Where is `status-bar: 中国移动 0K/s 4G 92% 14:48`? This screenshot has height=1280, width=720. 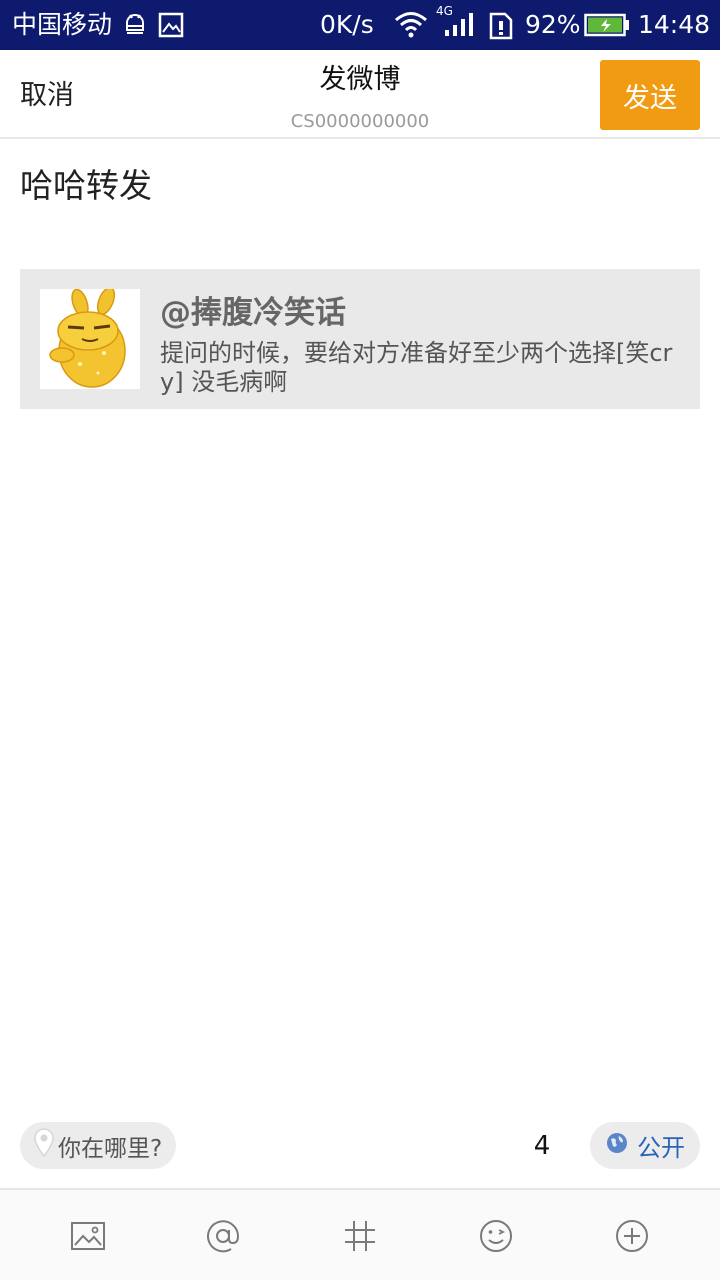 status-bar: 中国移动 0K/s 4G 92% 14:48 is located at coordinates (360, 25).